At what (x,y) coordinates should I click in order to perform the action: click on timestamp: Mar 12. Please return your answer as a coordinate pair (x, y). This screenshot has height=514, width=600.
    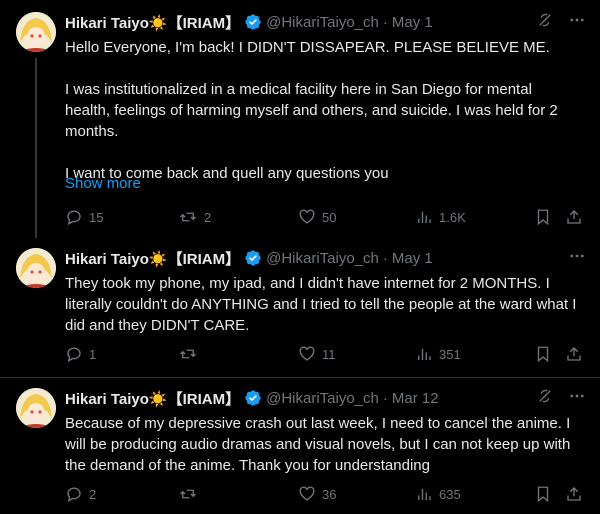
    Looking at the image, I should click on (415, 398).